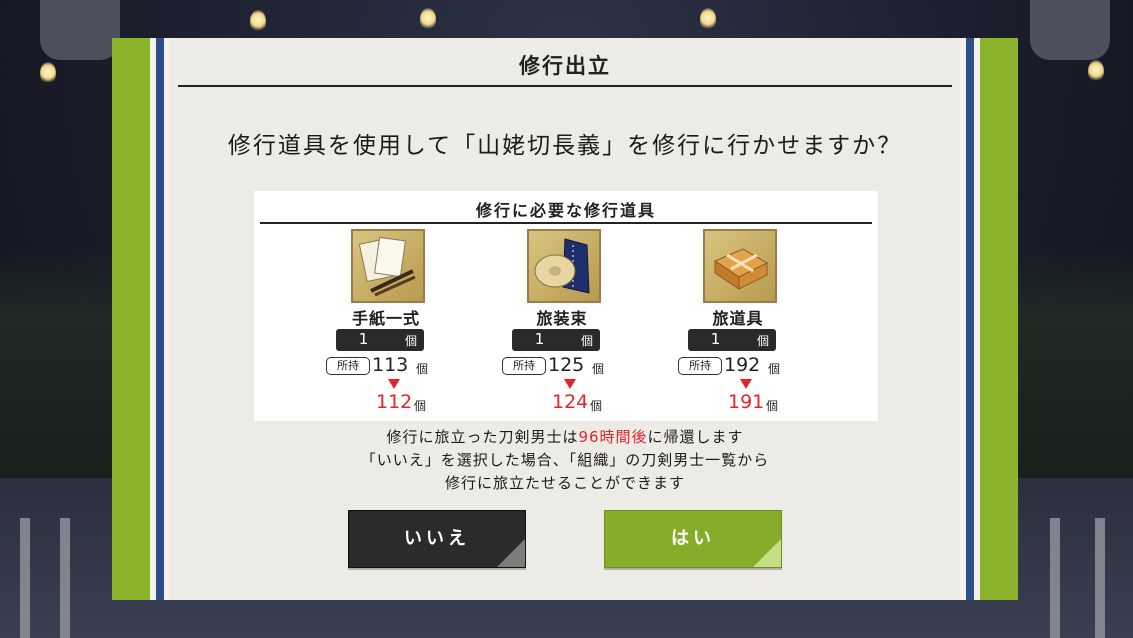 The image size is (1133, 638). I want to click on item-name: 手紙一式, so click(385, 318).